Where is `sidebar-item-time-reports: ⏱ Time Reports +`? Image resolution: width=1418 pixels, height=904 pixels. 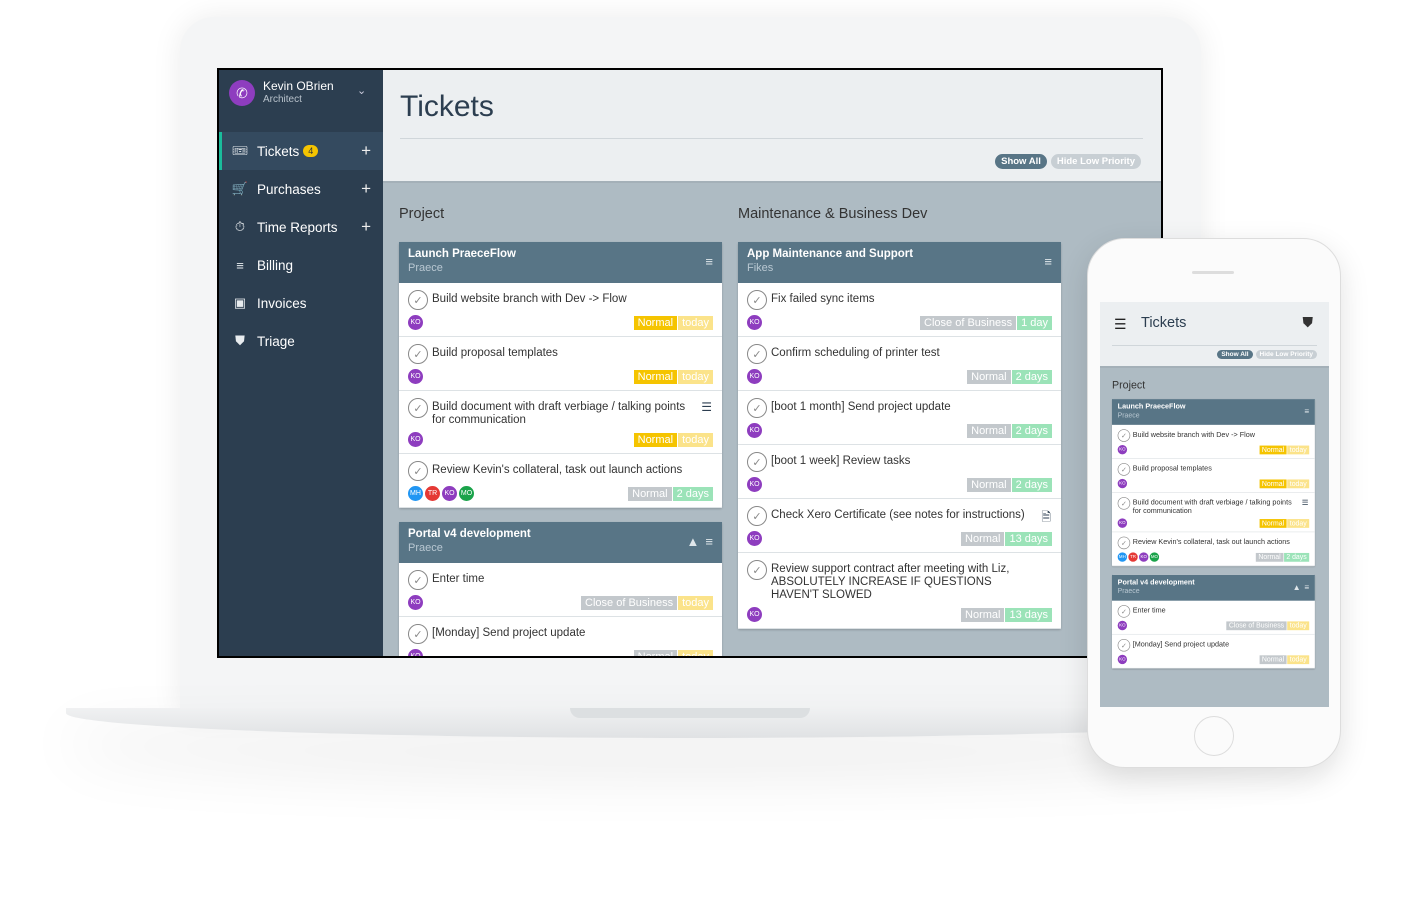 sidebar-item-time-reports: ⏱ Time Reports + is located at coordinates (301, 227).